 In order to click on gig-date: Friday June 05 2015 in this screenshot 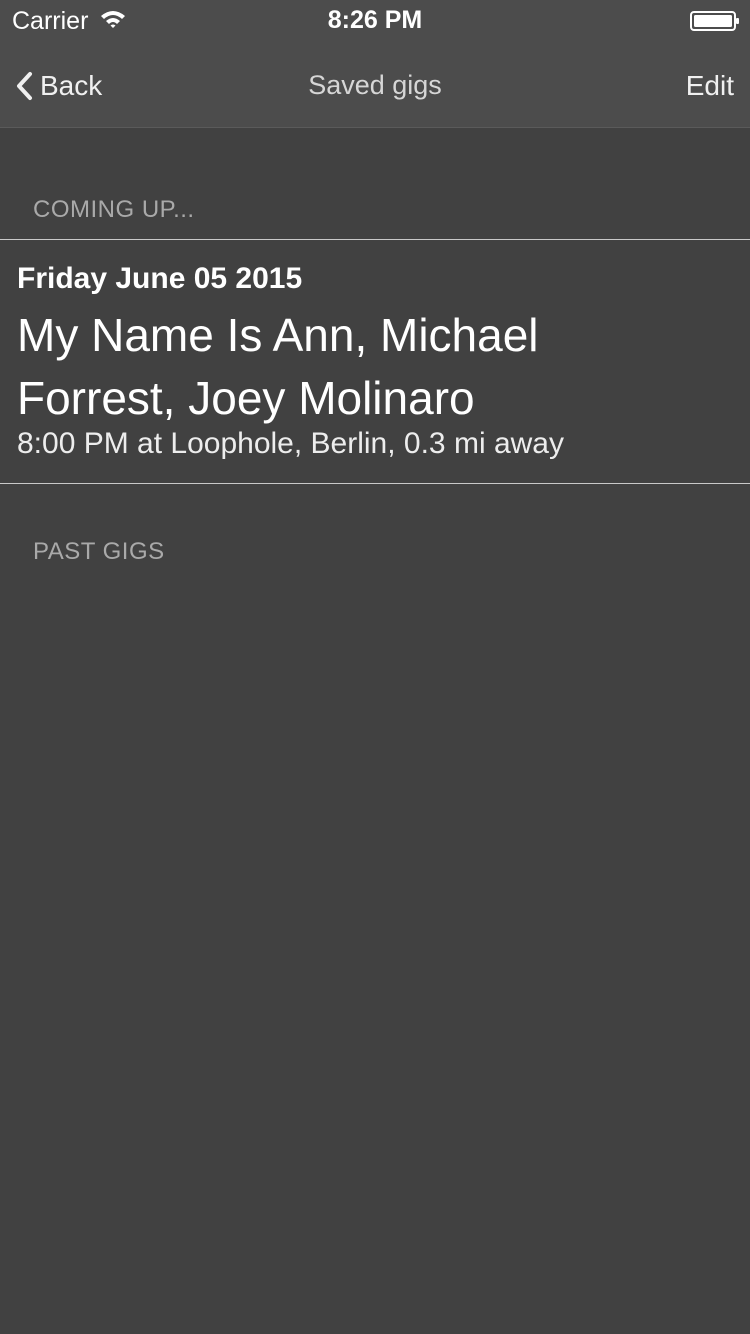, I will do `click(160, 278)`.